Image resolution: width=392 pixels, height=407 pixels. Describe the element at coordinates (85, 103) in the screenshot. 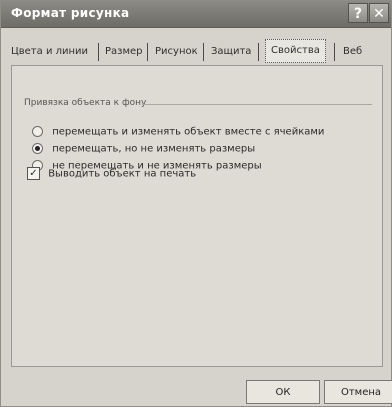

I see `group-title: Привязка объекта к фону` at that location.